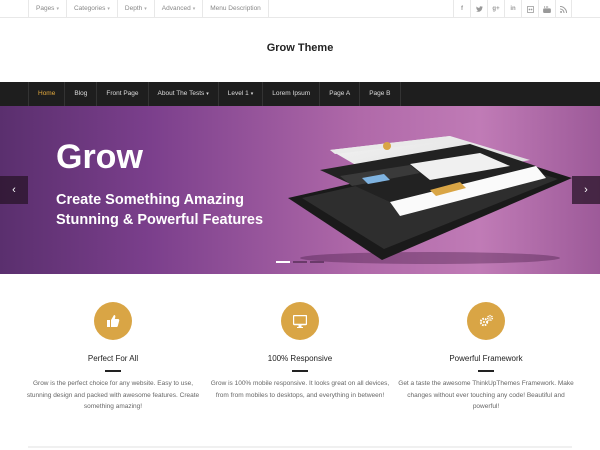 Image resolution: width=600 pixels, height=450 pixels. Describe the element at coordinates (478, 9) in the screenshot. I see `twitter-icon` at that location.